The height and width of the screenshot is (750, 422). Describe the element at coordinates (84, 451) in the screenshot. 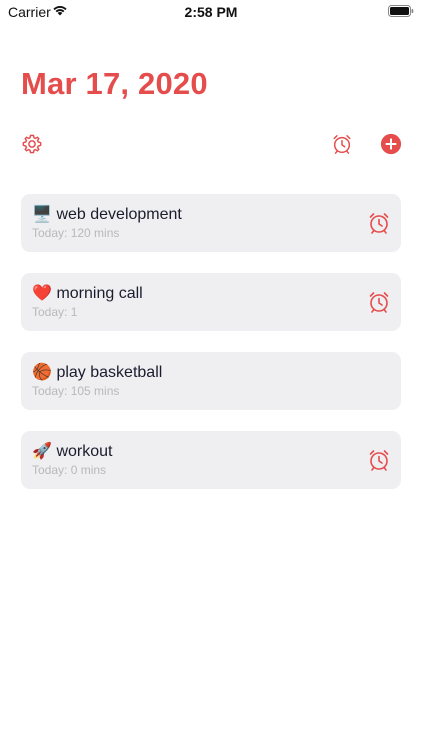

I see `task-title-text: workout` at that location.